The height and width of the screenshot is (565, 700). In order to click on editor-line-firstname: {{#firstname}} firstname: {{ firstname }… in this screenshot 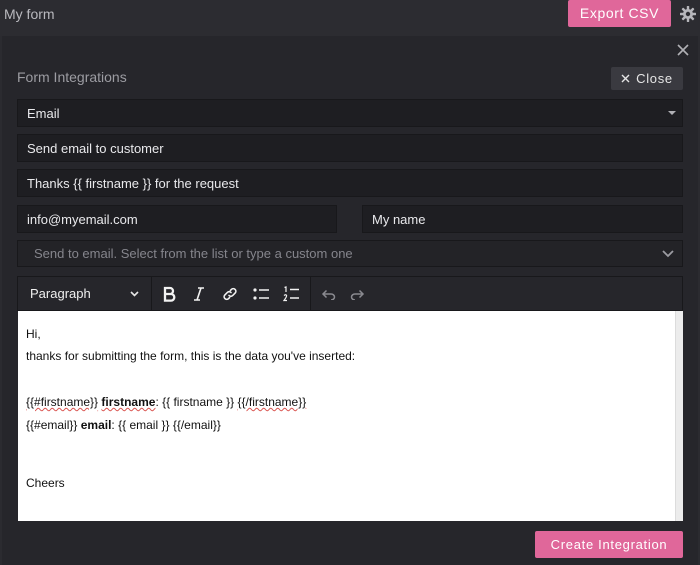, I will do `click(166, 402)`.